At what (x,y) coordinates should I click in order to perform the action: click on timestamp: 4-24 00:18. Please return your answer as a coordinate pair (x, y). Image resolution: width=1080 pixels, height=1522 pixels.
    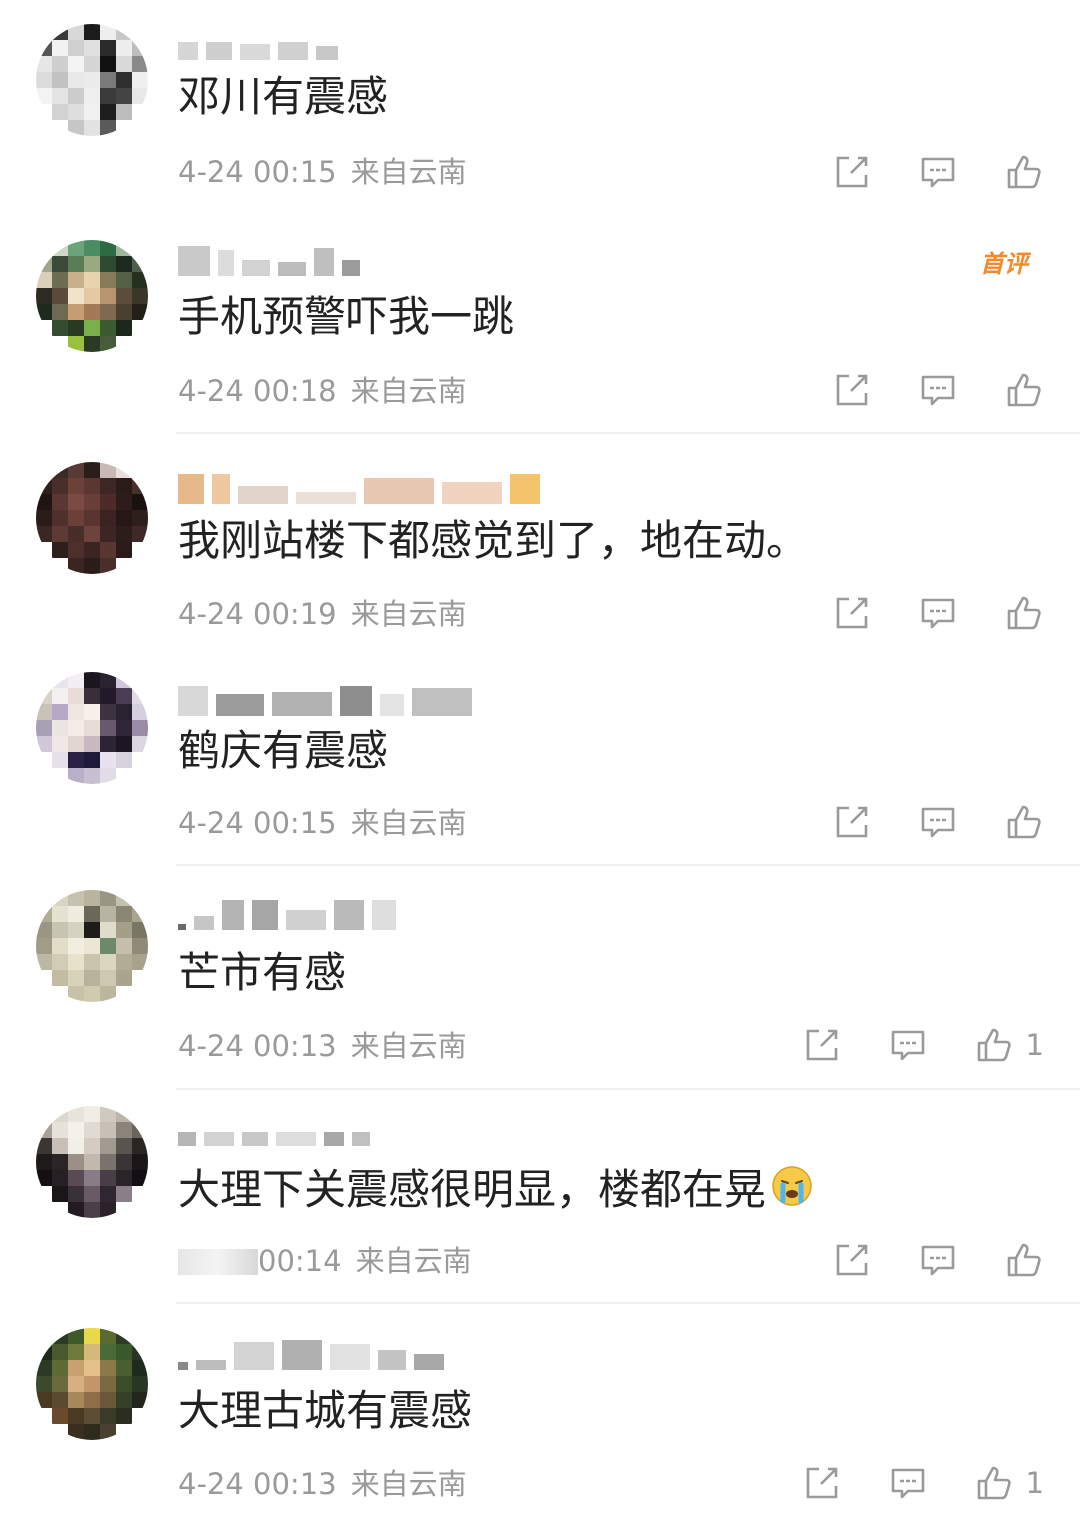
    Looking at the image, I should click on (257, 391).